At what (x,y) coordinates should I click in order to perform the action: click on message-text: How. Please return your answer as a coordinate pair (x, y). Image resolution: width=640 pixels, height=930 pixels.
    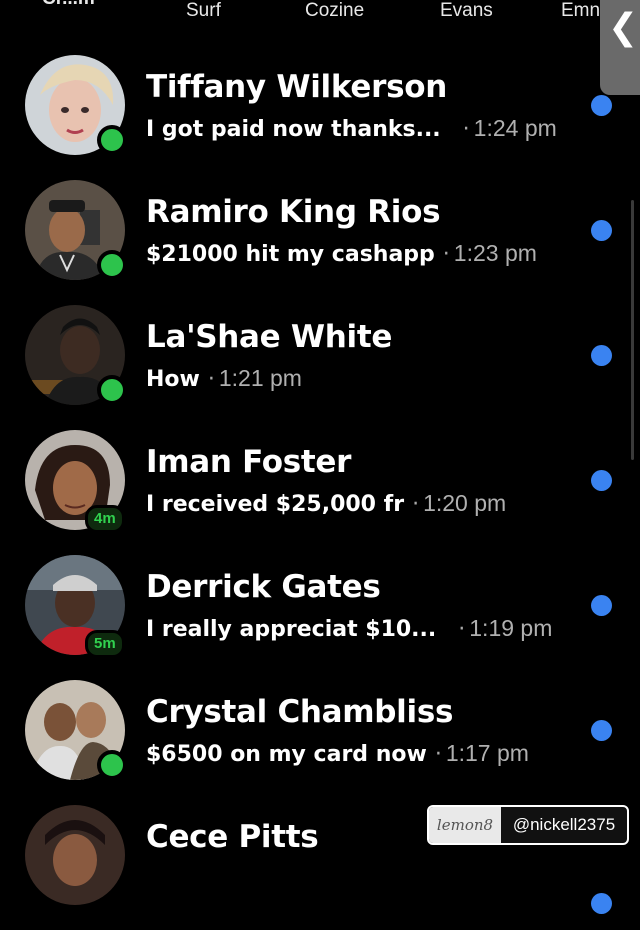
    Looking at the image, I should click on (173, 379).